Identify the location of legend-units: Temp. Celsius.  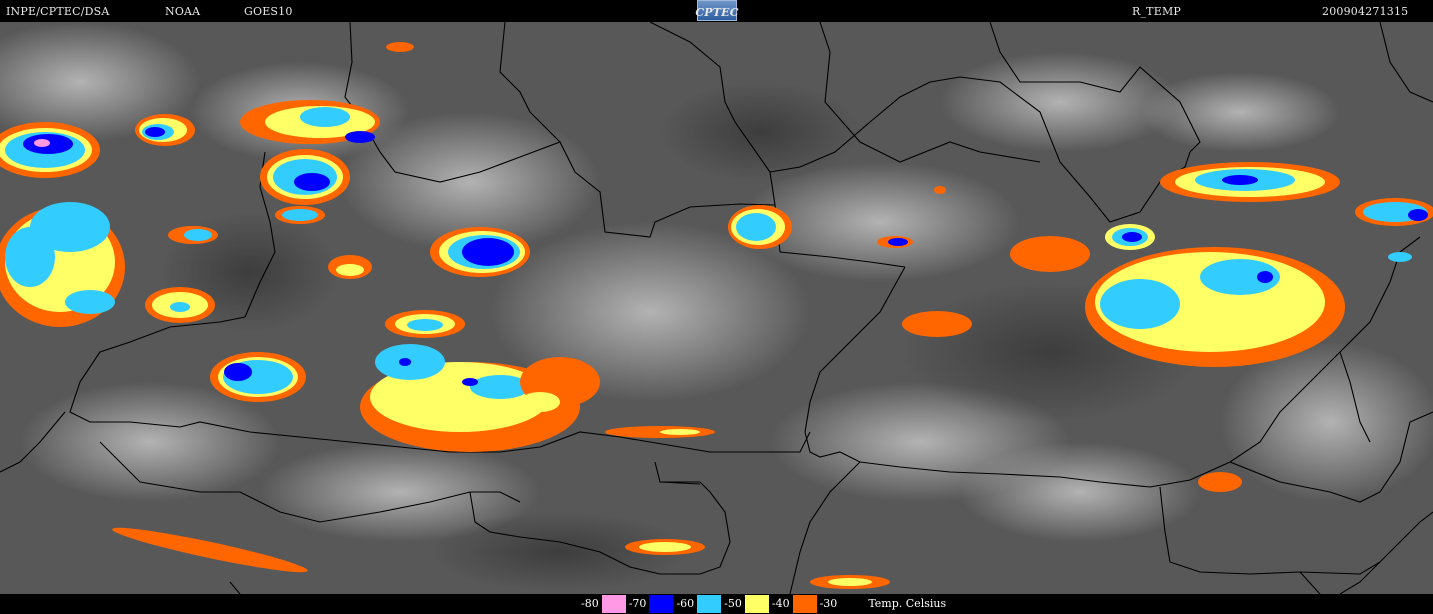
(907, 603).